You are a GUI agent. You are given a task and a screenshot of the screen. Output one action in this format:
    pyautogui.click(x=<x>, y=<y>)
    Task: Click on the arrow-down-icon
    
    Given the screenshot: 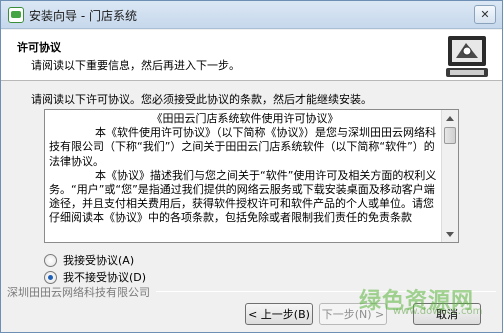 What is the action you would take?
    pyautogui.click(x=450, y=234)
    